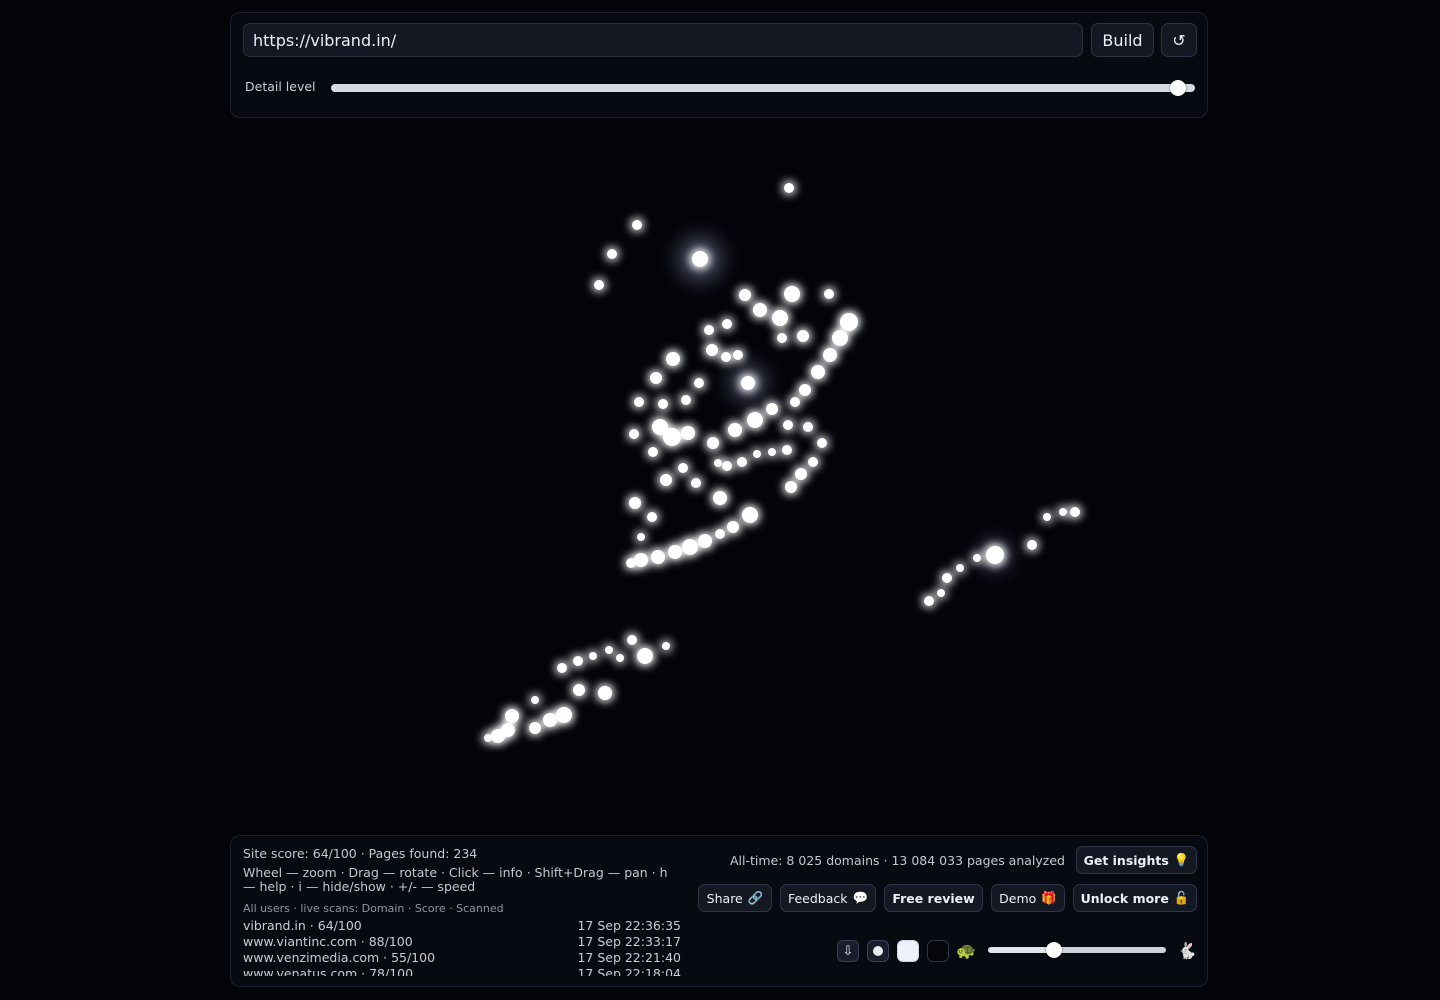  I want to click on reload-button: ↺, so click(1179, 40).